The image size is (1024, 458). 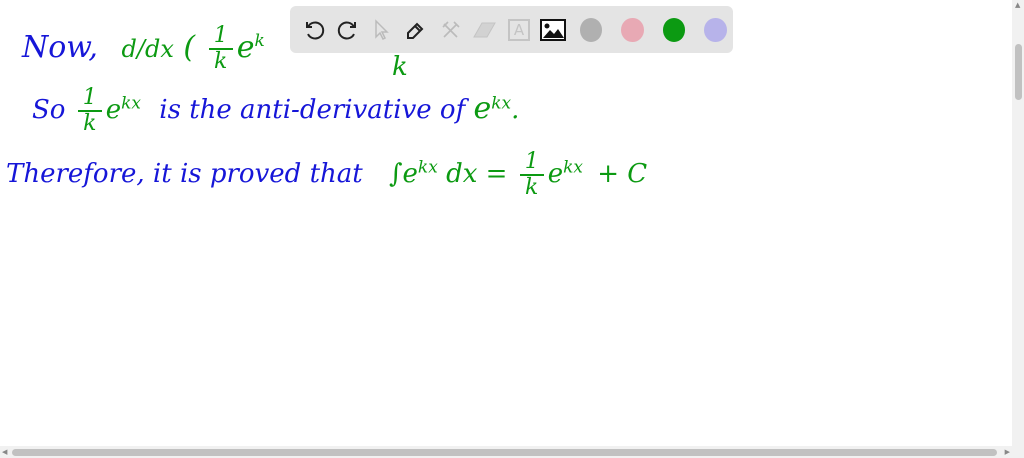 What do you see at coordinates (184, 174) in the screenshot?
I see `ink-text: Therefore, it is proved that` at bounding box center [184, 174].